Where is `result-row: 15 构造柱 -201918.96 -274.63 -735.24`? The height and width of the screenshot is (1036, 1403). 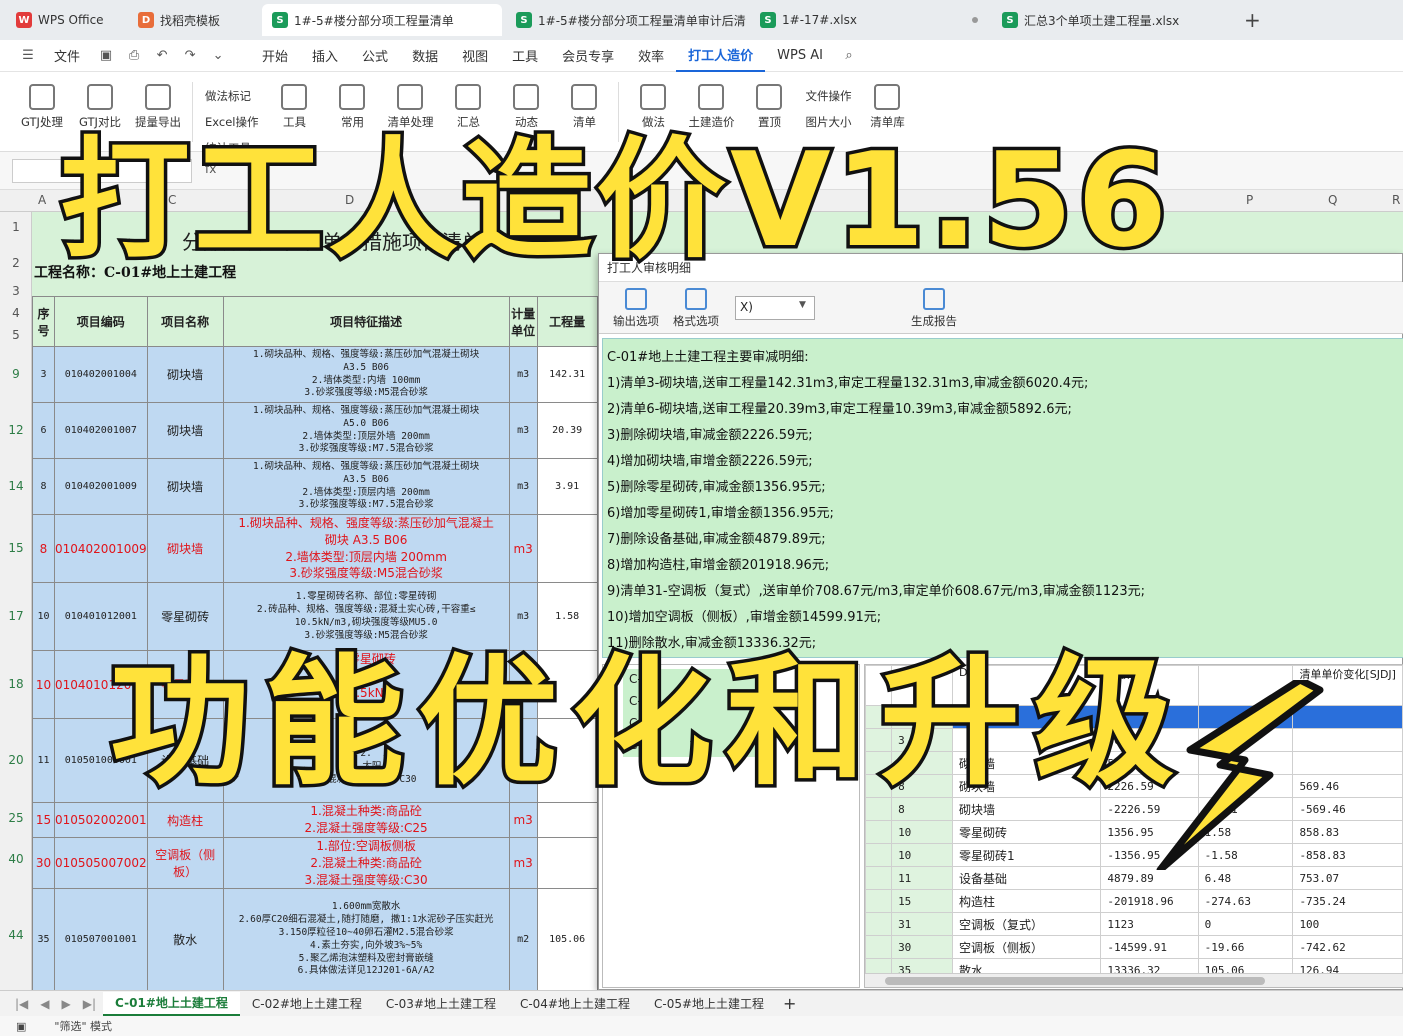 result-row: 15 构造柱 -201918.96 -274.63 -735.24 is located at coordinates (1134, 901).